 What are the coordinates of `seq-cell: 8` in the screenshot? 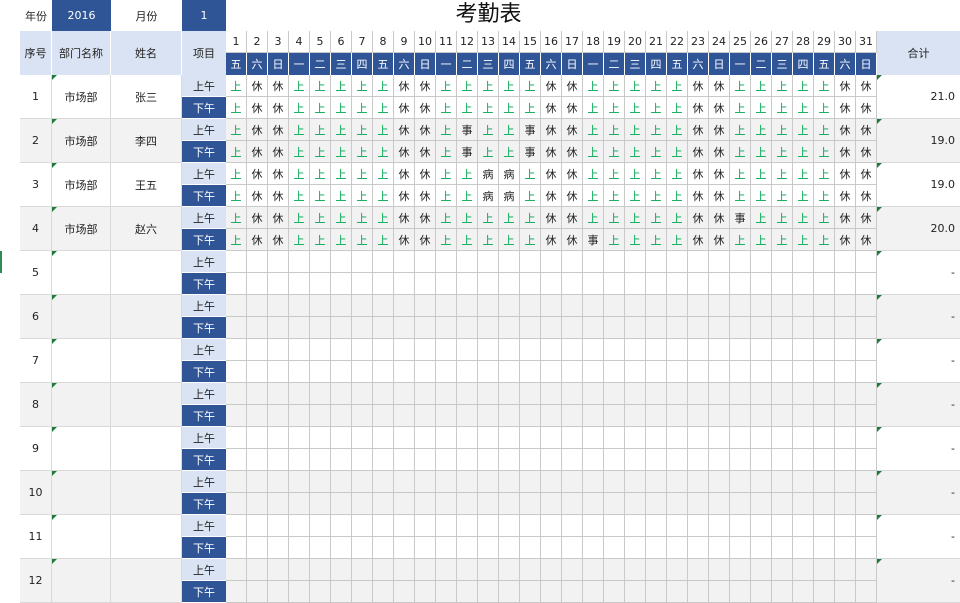 It's located at (36, 405).